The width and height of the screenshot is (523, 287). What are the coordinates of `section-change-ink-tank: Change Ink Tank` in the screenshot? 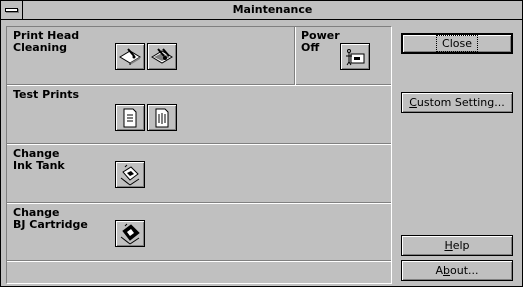 It's located at (199, 174).